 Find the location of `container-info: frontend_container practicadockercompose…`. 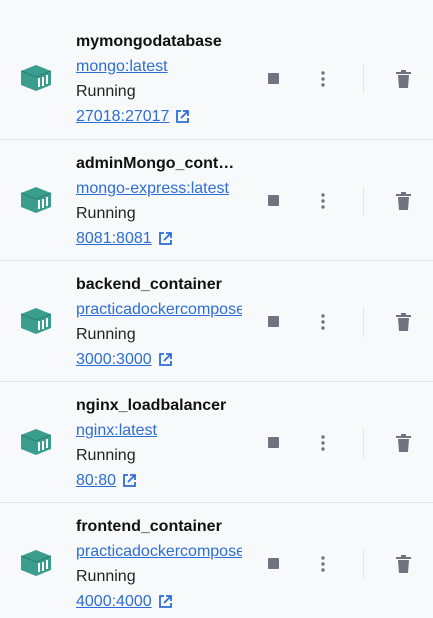

container-info: frontend_container practicadockercompose… is located at coordinates (159, 564).